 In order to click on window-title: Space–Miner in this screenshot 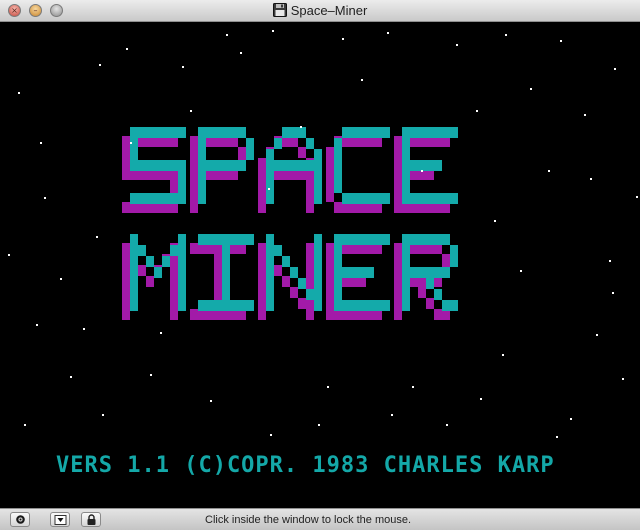, I will do `click(329, 10)`.